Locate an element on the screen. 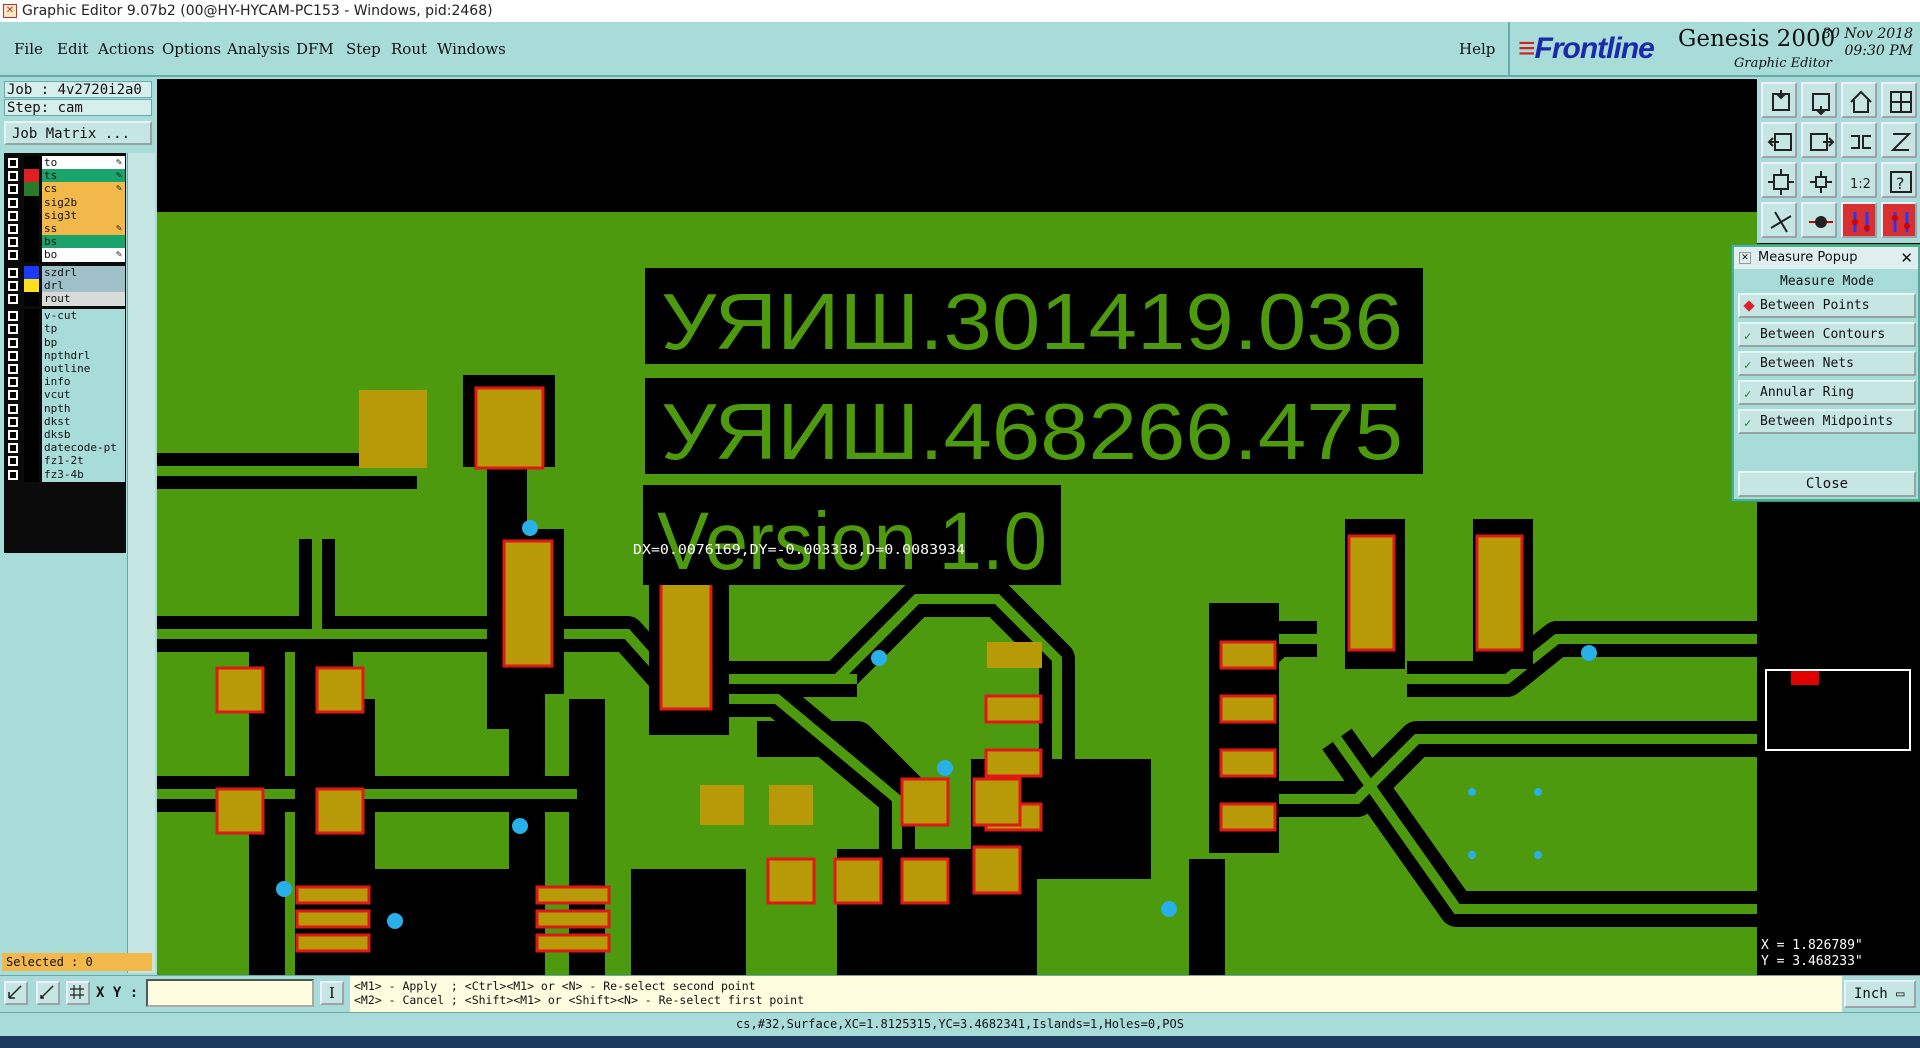  layer-name: bo ✎ is located at coordinates (83, 255).